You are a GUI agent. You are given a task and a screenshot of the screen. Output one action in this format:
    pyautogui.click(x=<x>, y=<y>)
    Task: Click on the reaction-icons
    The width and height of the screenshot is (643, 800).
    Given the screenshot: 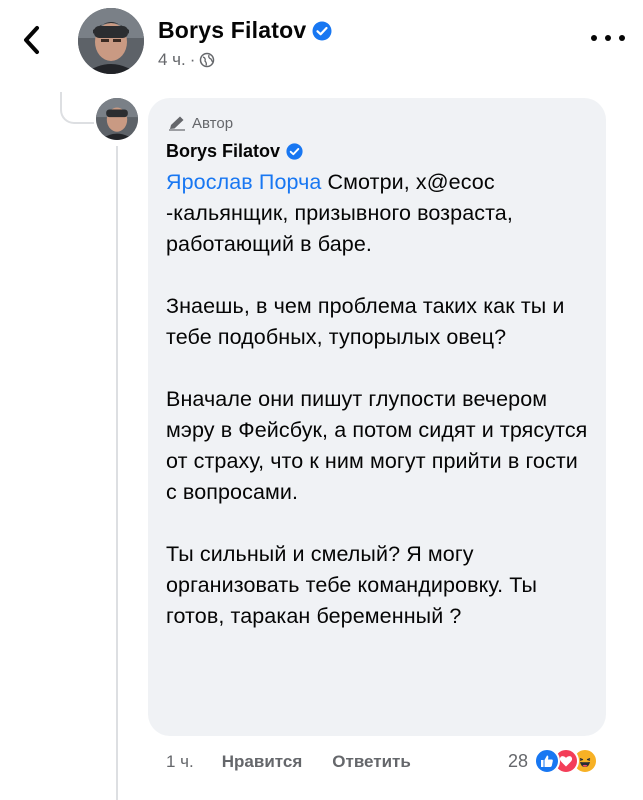 What is the action you would take?
    pyautogui.click(x=566, y=761)
    